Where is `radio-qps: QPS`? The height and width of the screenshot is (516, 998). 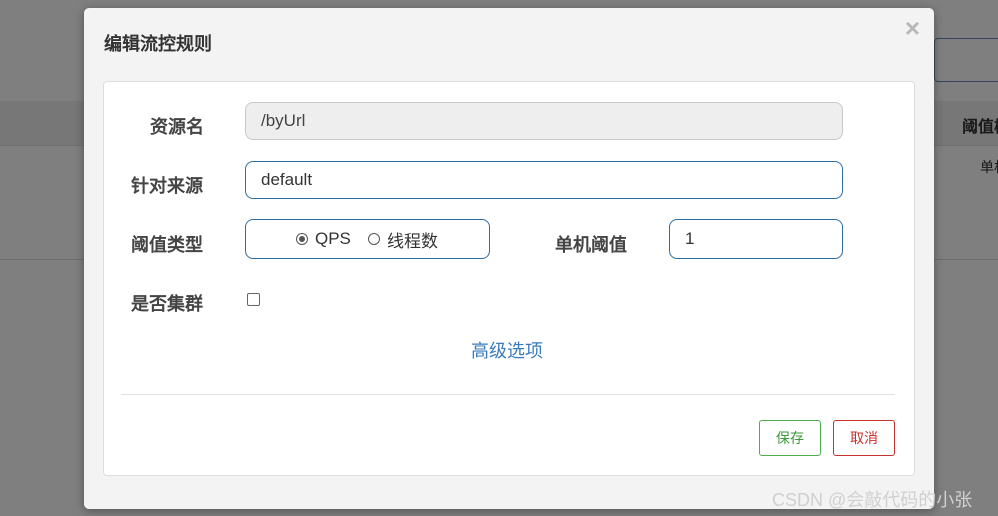
radio-qps: QPS is located at coordinates (323, 239).